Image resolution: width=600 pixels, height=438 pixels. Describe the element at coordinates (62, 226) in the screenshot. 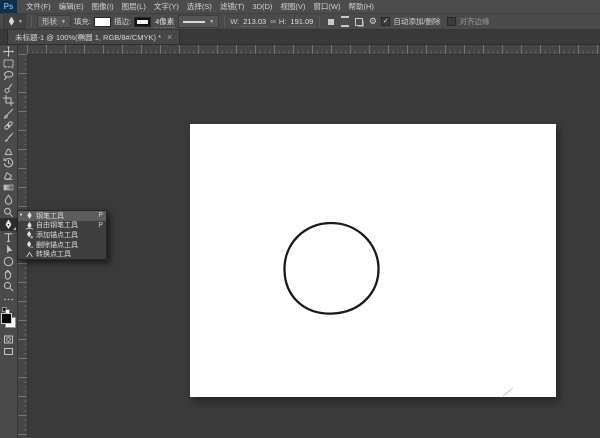

I see `flyout-item-freeform-pen-tool: 自由钢笔工具 P` at that location.